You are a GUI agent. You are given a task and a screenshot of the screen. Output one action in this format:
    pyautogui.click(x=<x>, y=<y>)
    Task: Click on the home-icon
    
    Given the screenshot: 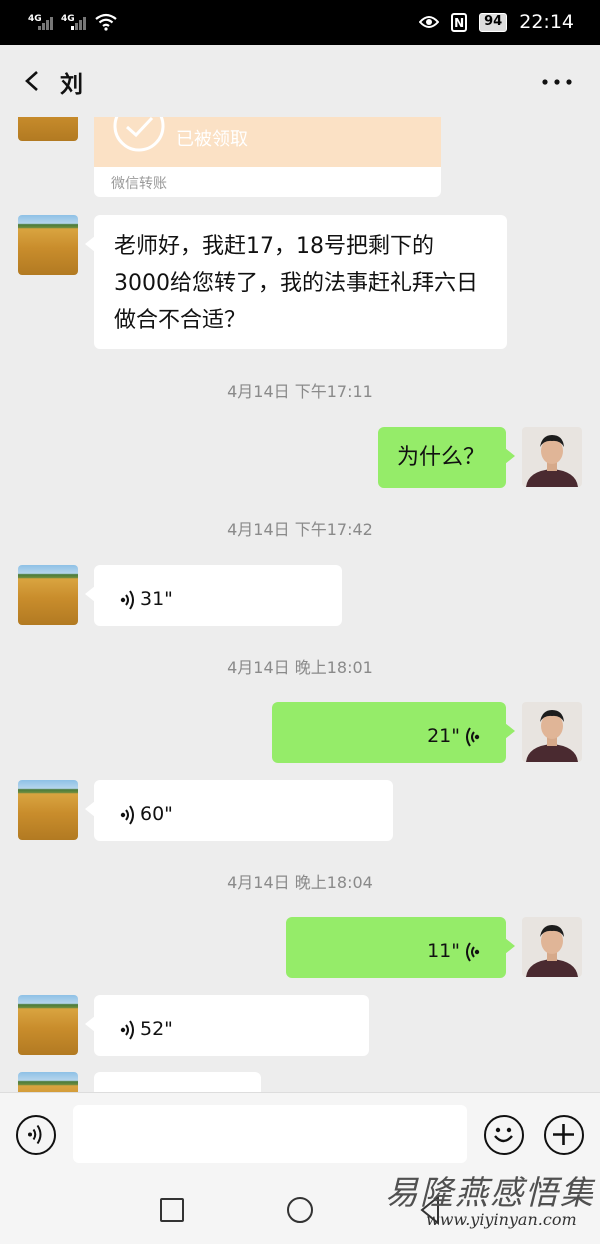 What is the action you would take?
    pyautogui.click(x=300, y=1210)
    